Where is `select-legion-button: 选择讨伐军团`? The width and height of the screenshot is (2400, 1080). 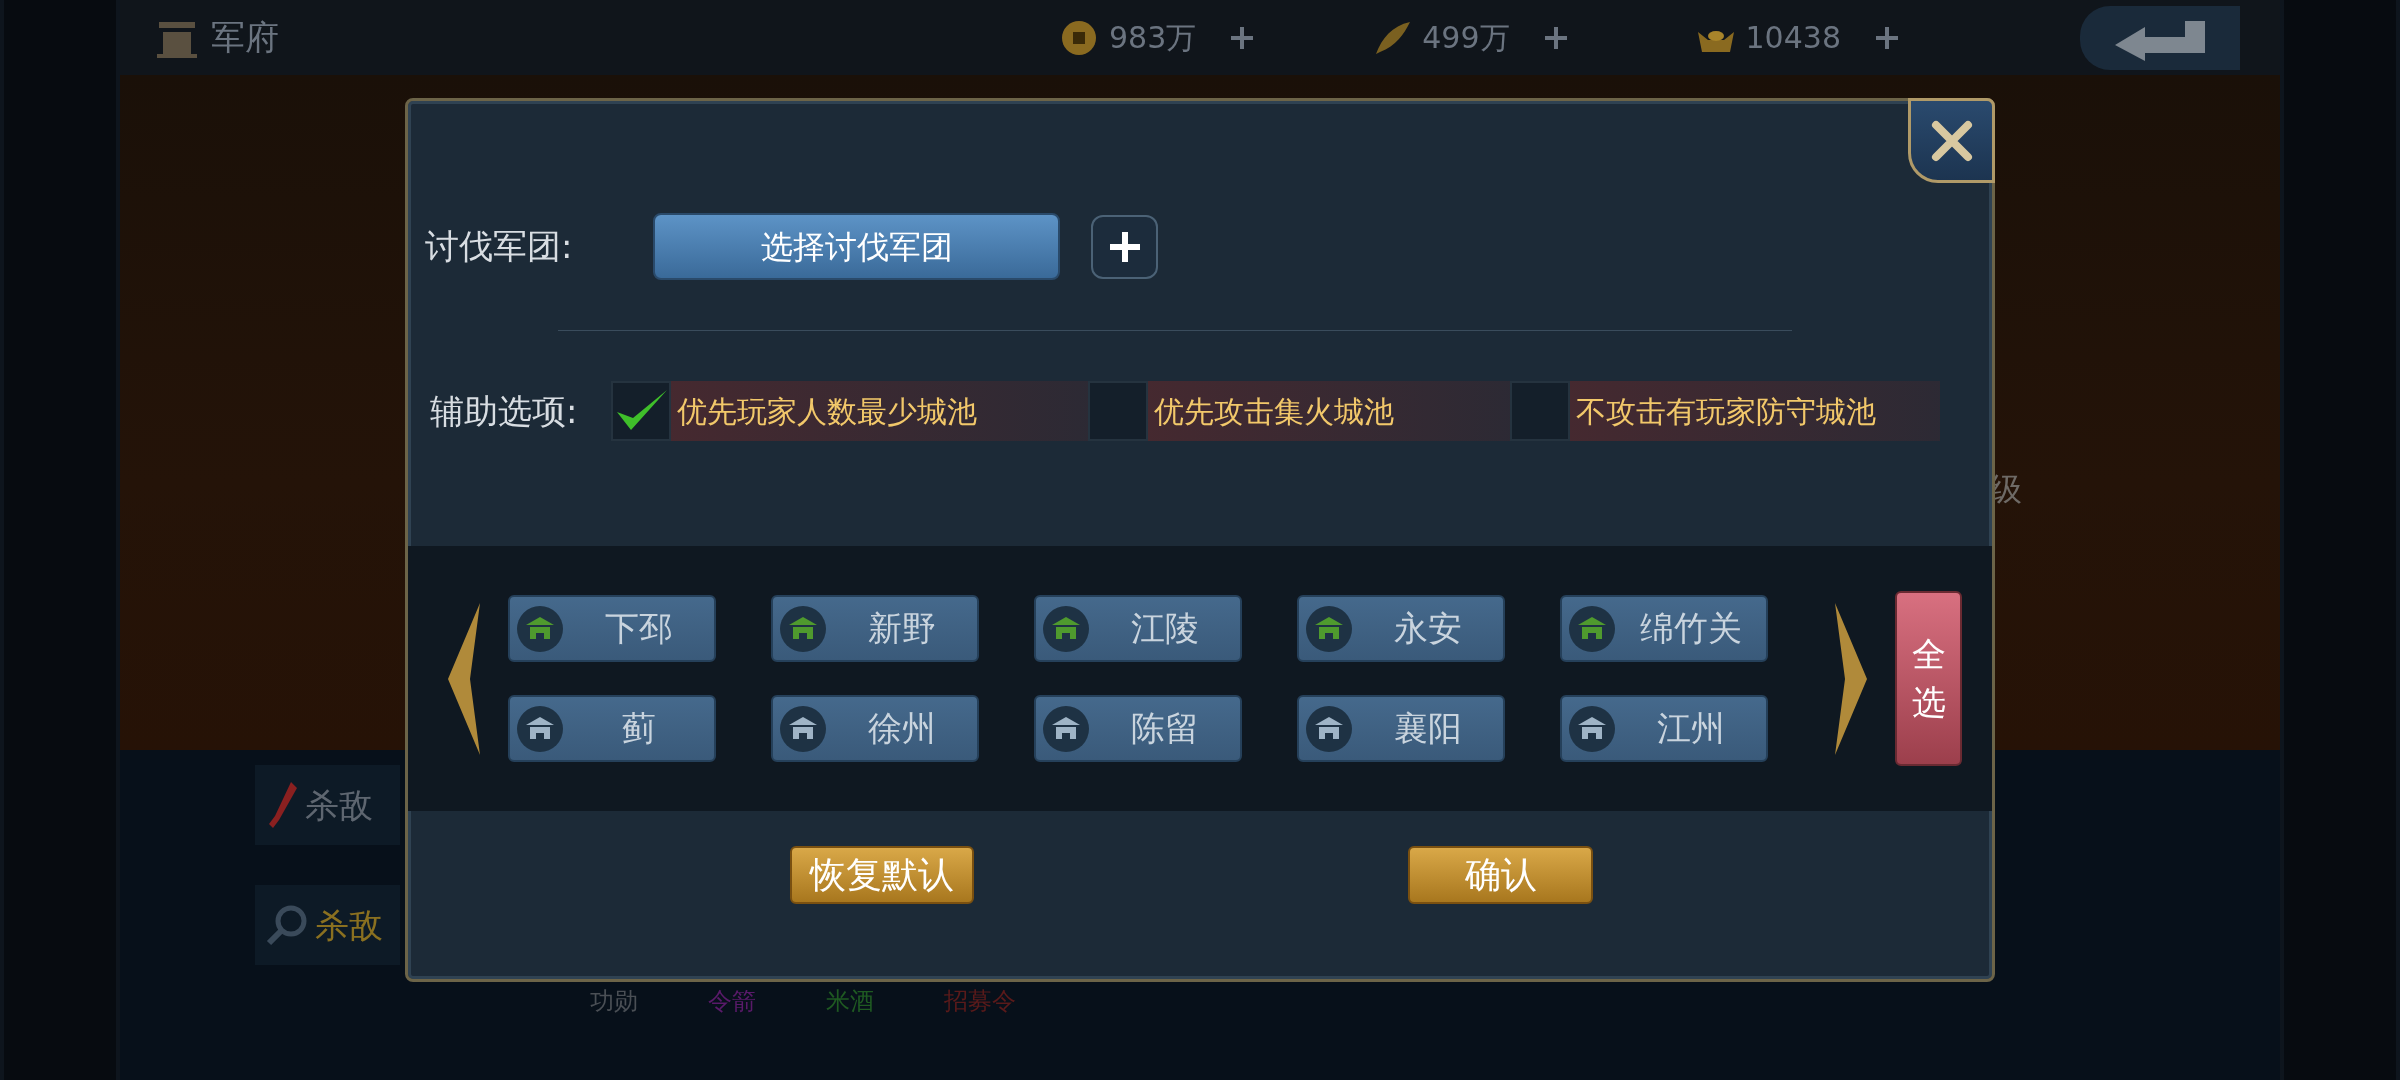
select-legion-button: 选择讨伐军团 is located at coordinates (856, 246).